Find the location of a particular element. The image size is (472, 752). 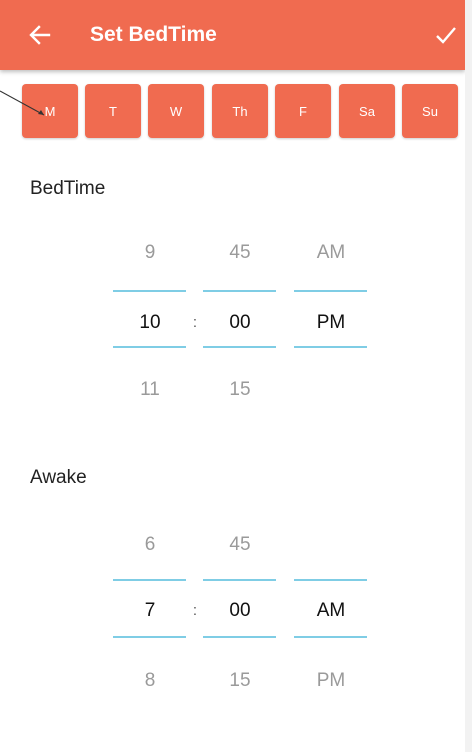

awake-minute-next: 15 is located at coordinates (240, 681).